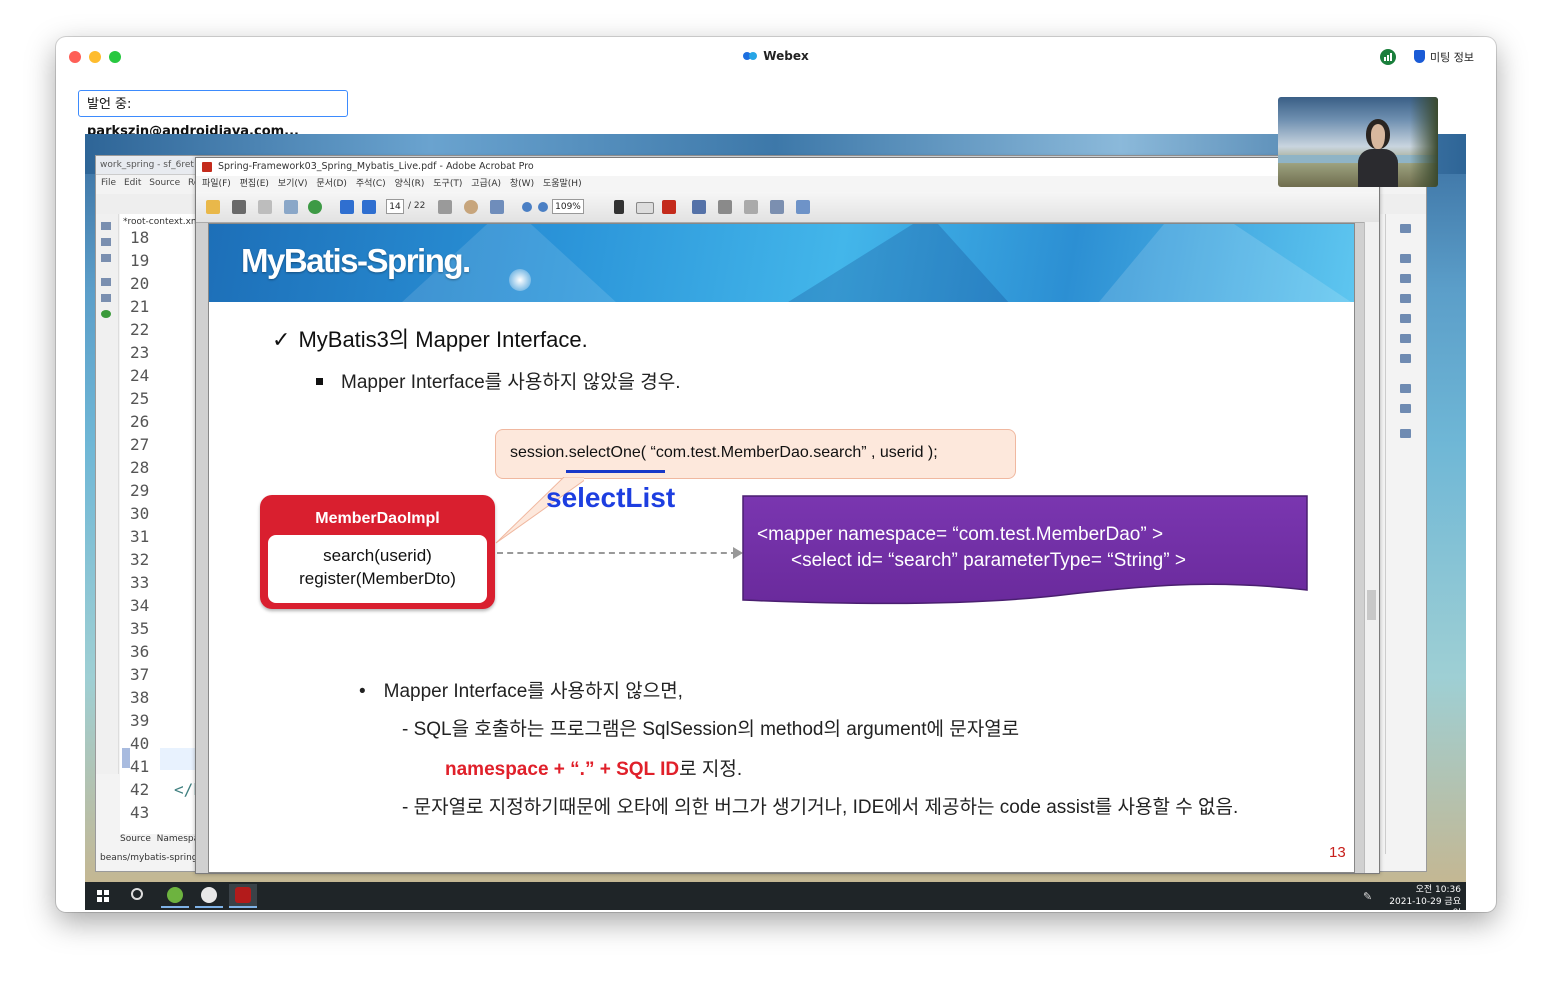  What do you see at coordinates (239, 207) in the screenshot?
I see `print-icon` at bounding box center [239, 207].